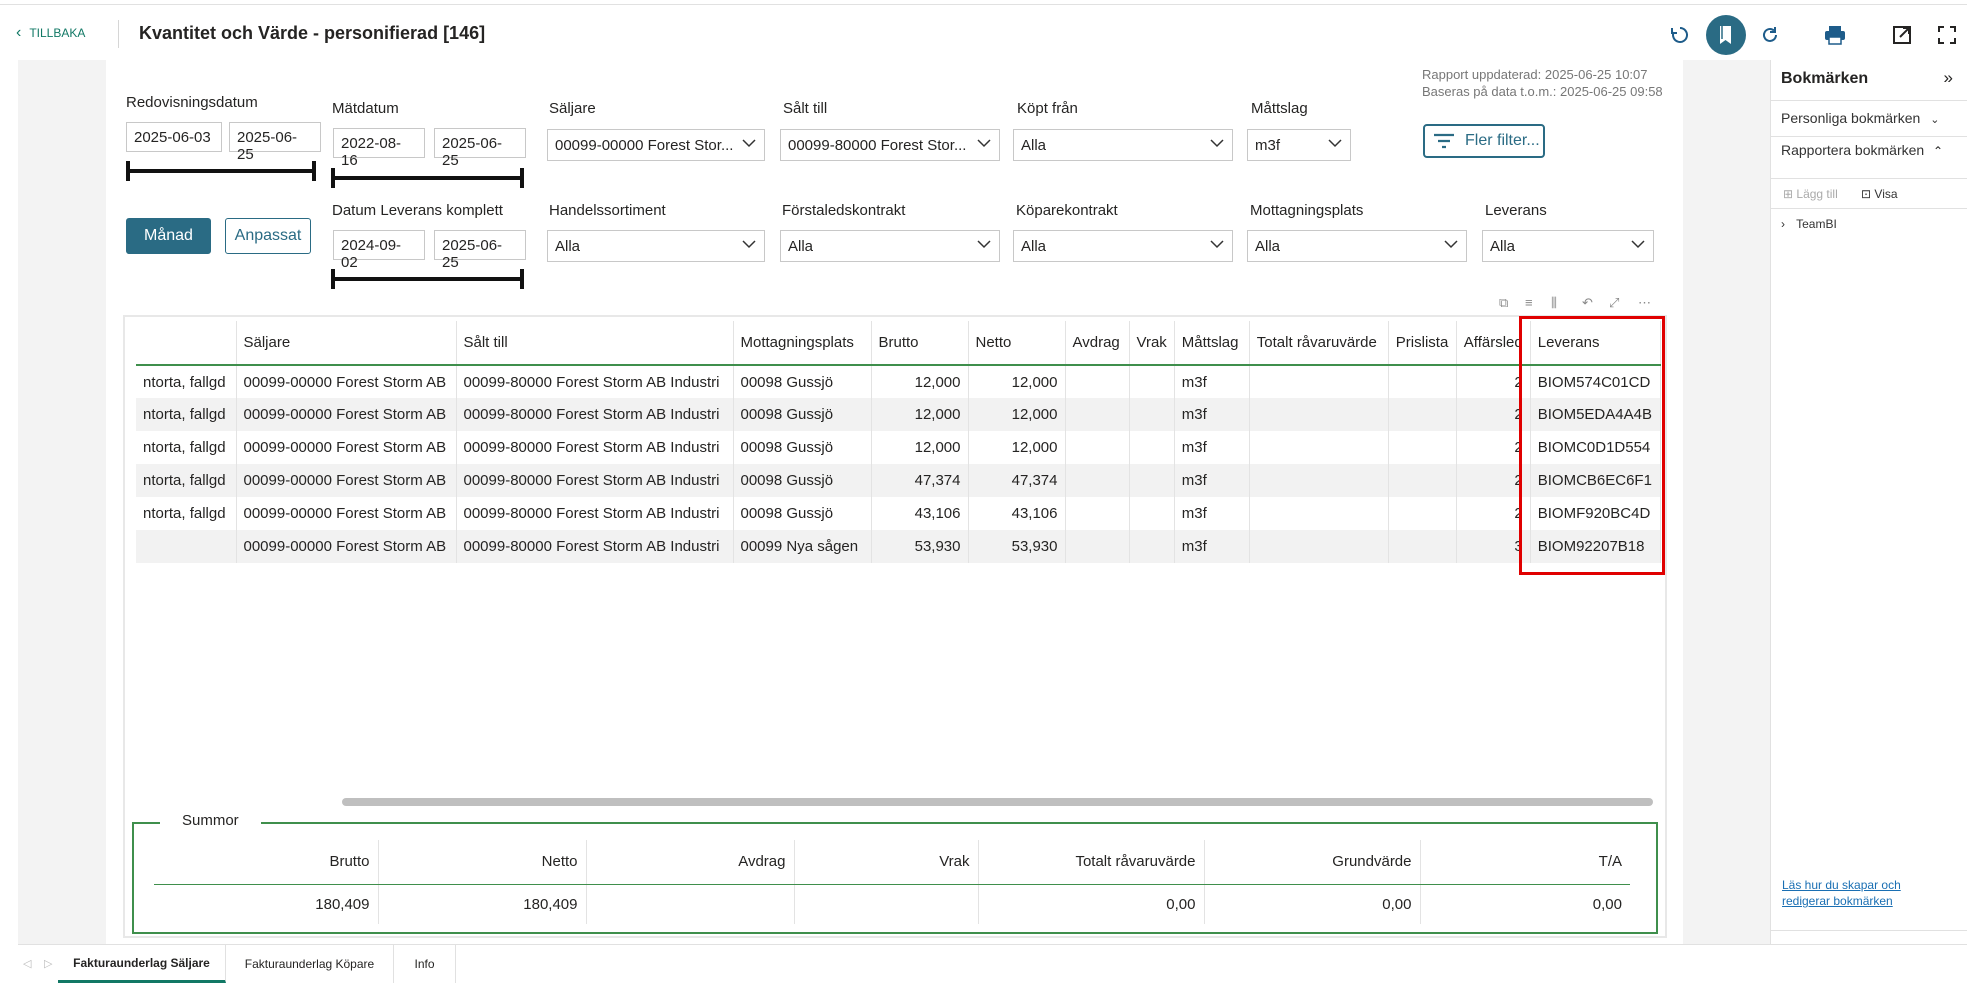  I want to click on col-header, so click(186, 343).